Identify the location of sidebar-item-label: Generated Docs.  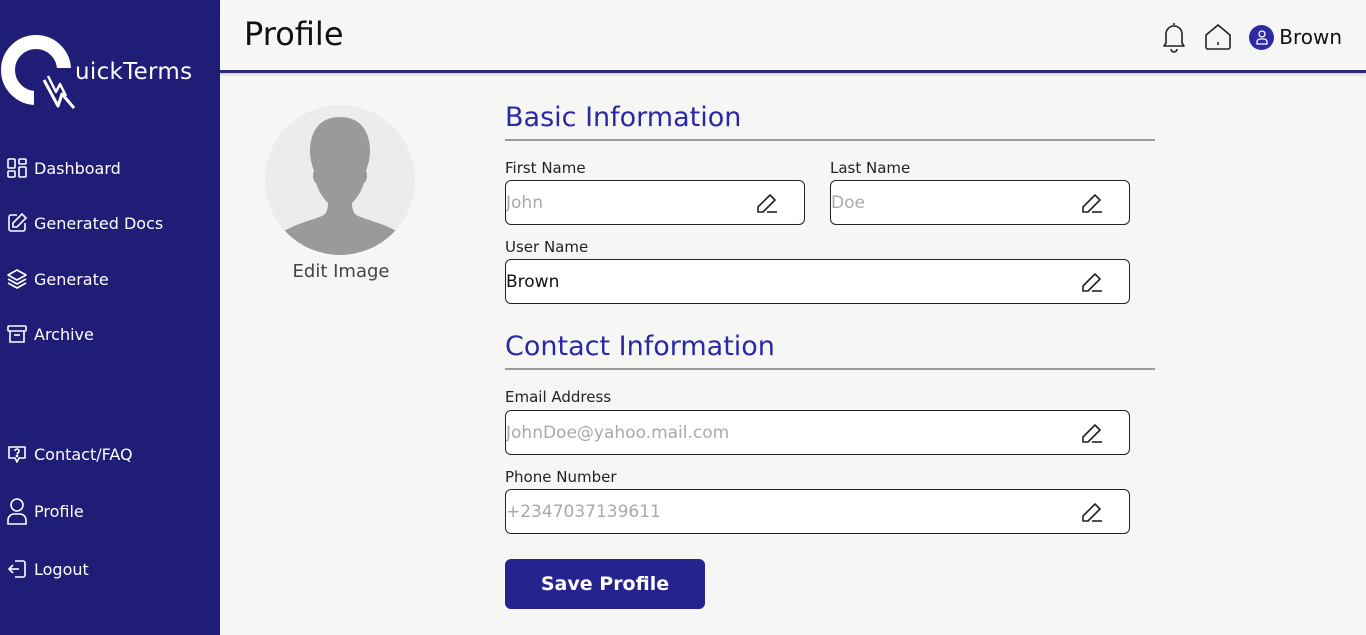
(99, 223).